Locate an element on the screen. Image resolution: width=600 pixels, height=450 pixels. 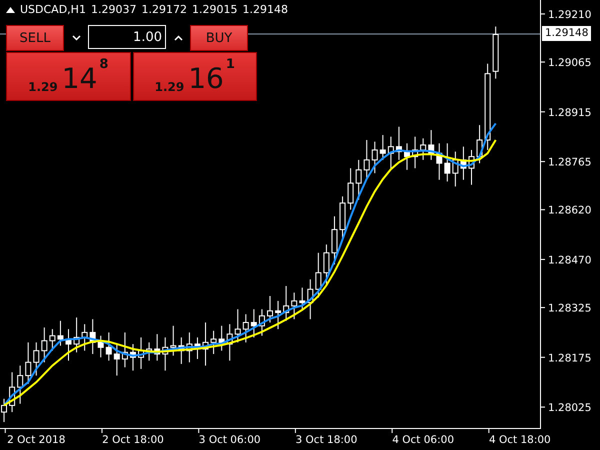
price-label: 1.28325 is located at coordinates (570, 308).